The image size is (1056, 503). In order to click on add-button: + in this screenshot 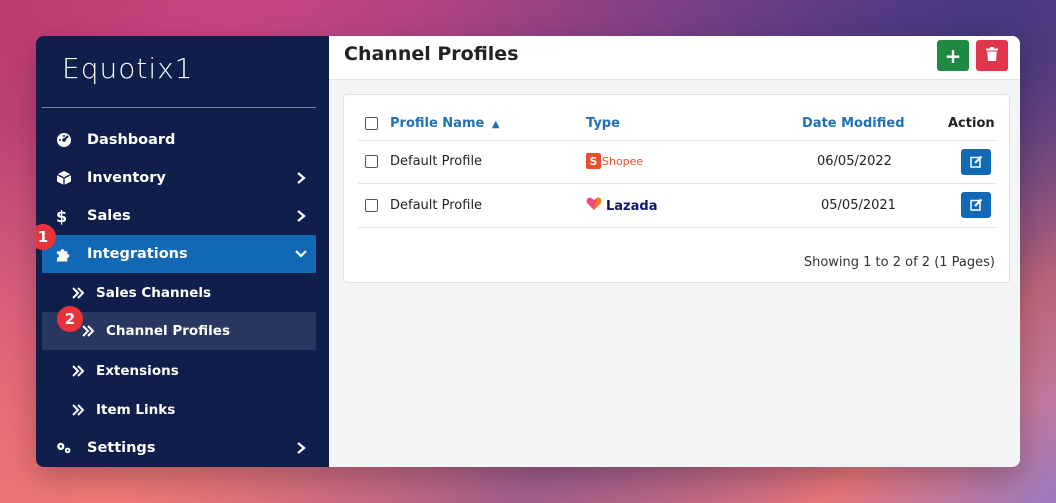, I will do `click(953, 55)`.